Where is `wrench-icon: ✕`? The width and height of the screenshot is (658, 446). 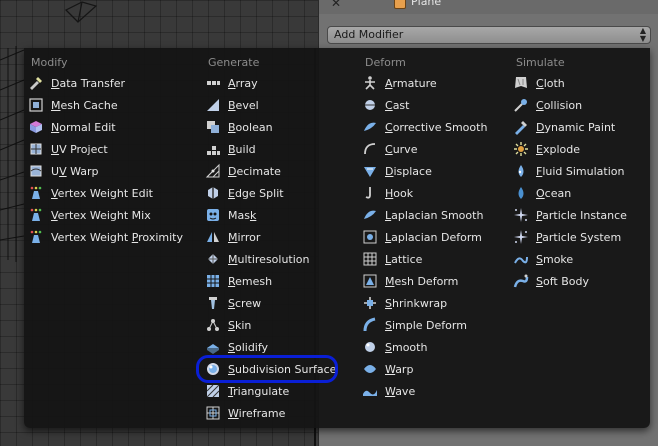
wrench-icon: ✕ is located at coordinates (336, 5).